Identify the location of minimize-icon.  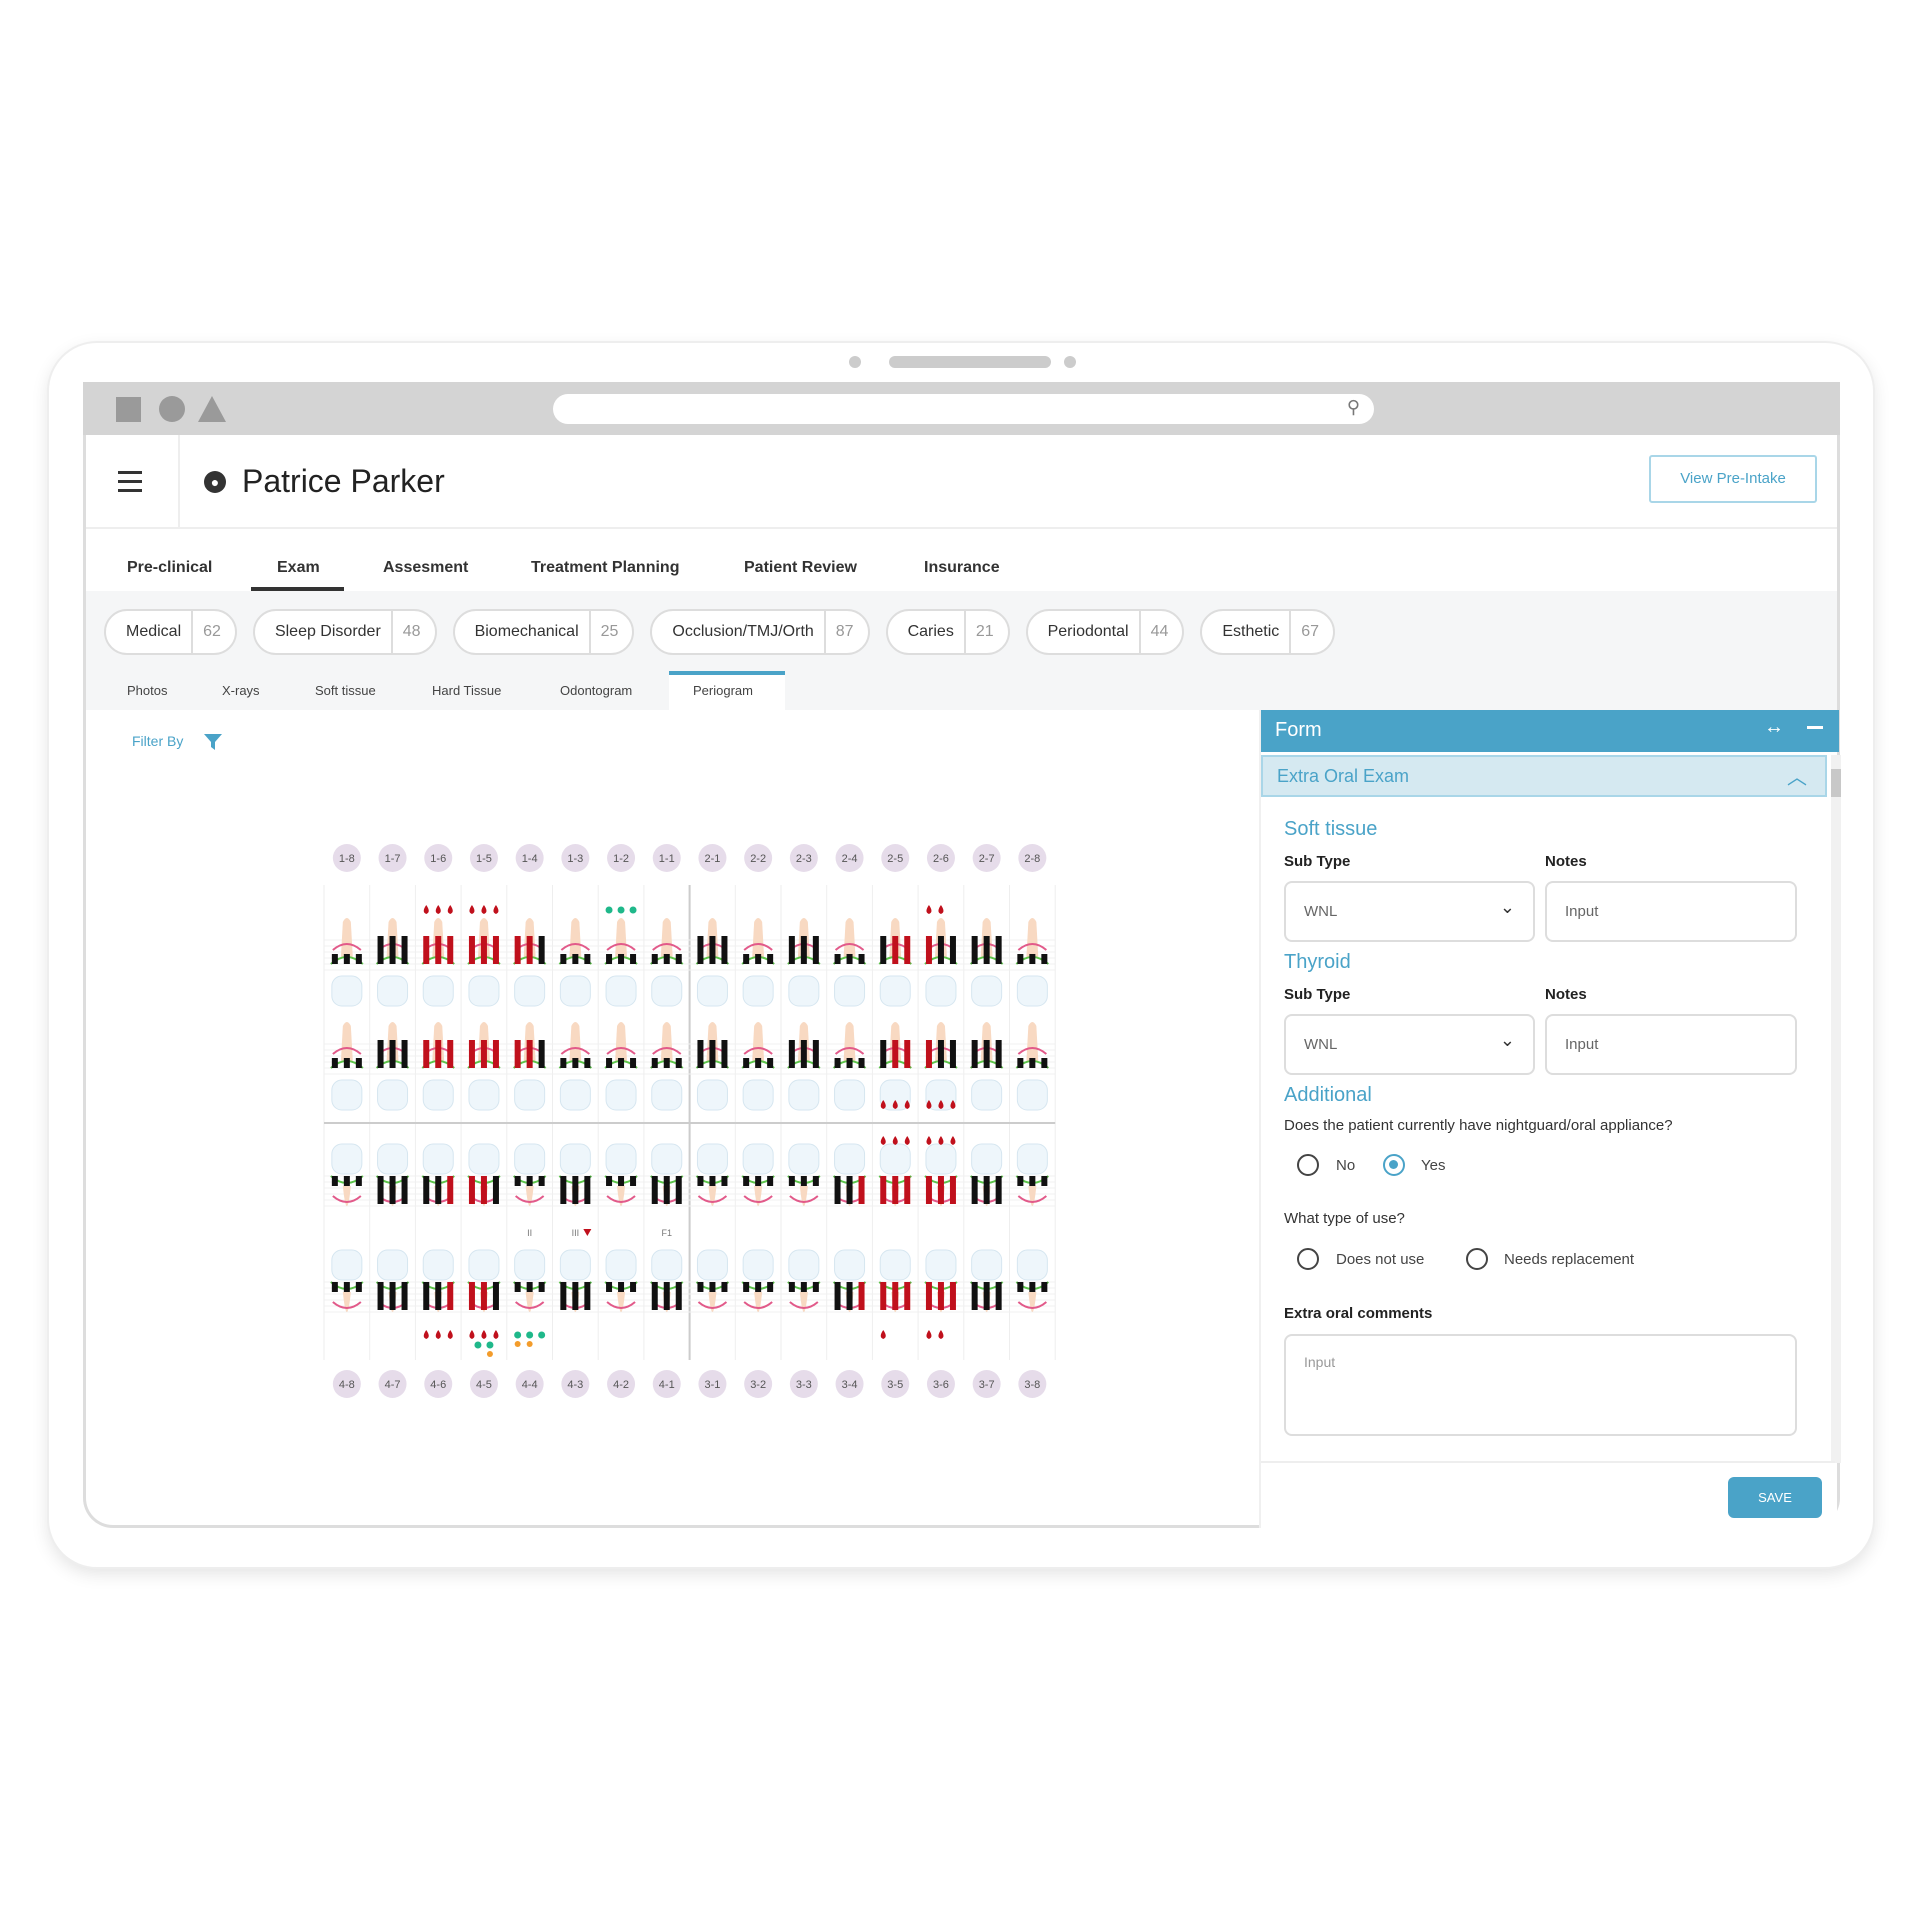
(1815, 727).